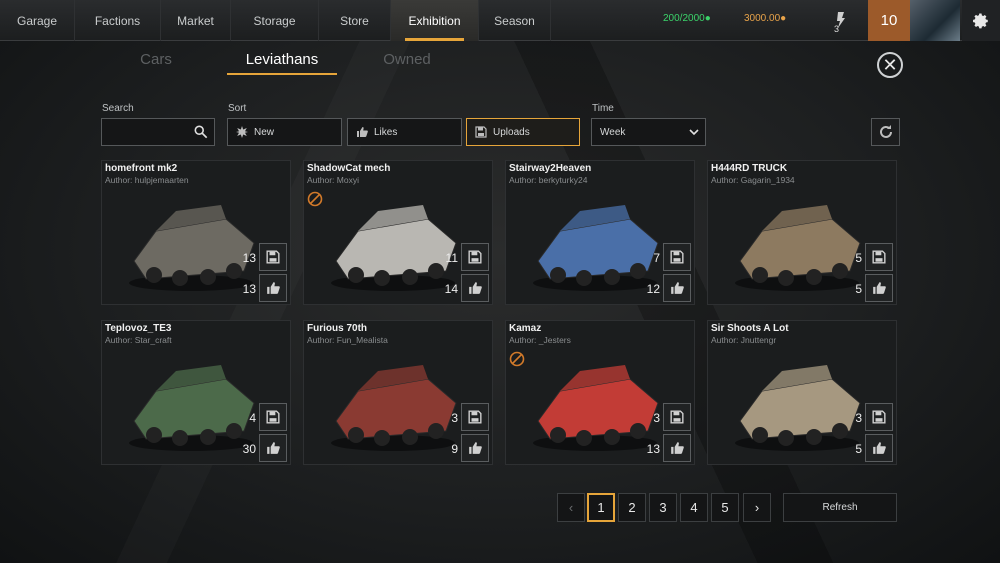 This screenshot has width=1000, height=563. I want to click on card-title: homefront mk2, so click(141, 168).